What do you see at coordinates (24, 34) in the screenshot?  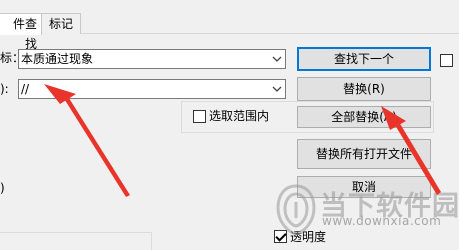 I see `tab-label: 件查找` at bounding box center [24, 34].